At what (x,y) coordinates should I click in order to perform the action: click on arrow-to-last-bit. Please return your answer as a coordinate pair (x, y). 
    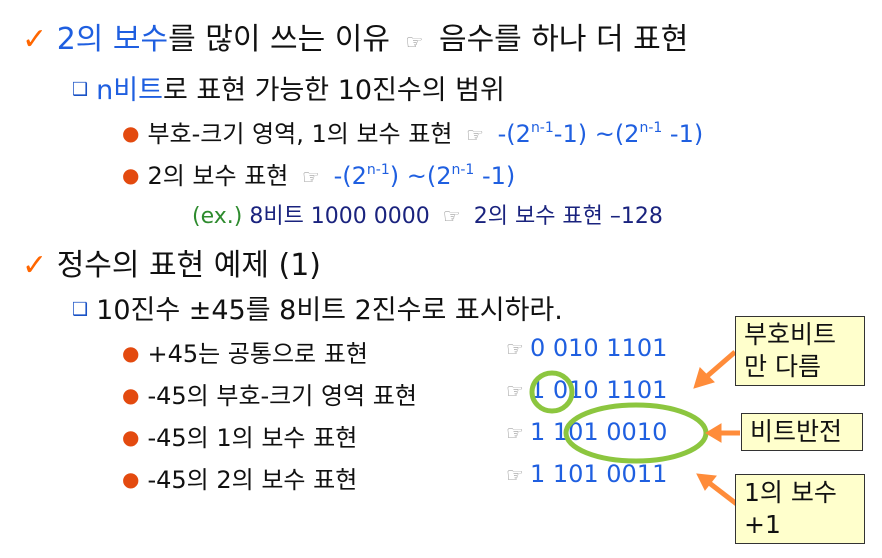
    Looking at the image, I should click on (718, 490).